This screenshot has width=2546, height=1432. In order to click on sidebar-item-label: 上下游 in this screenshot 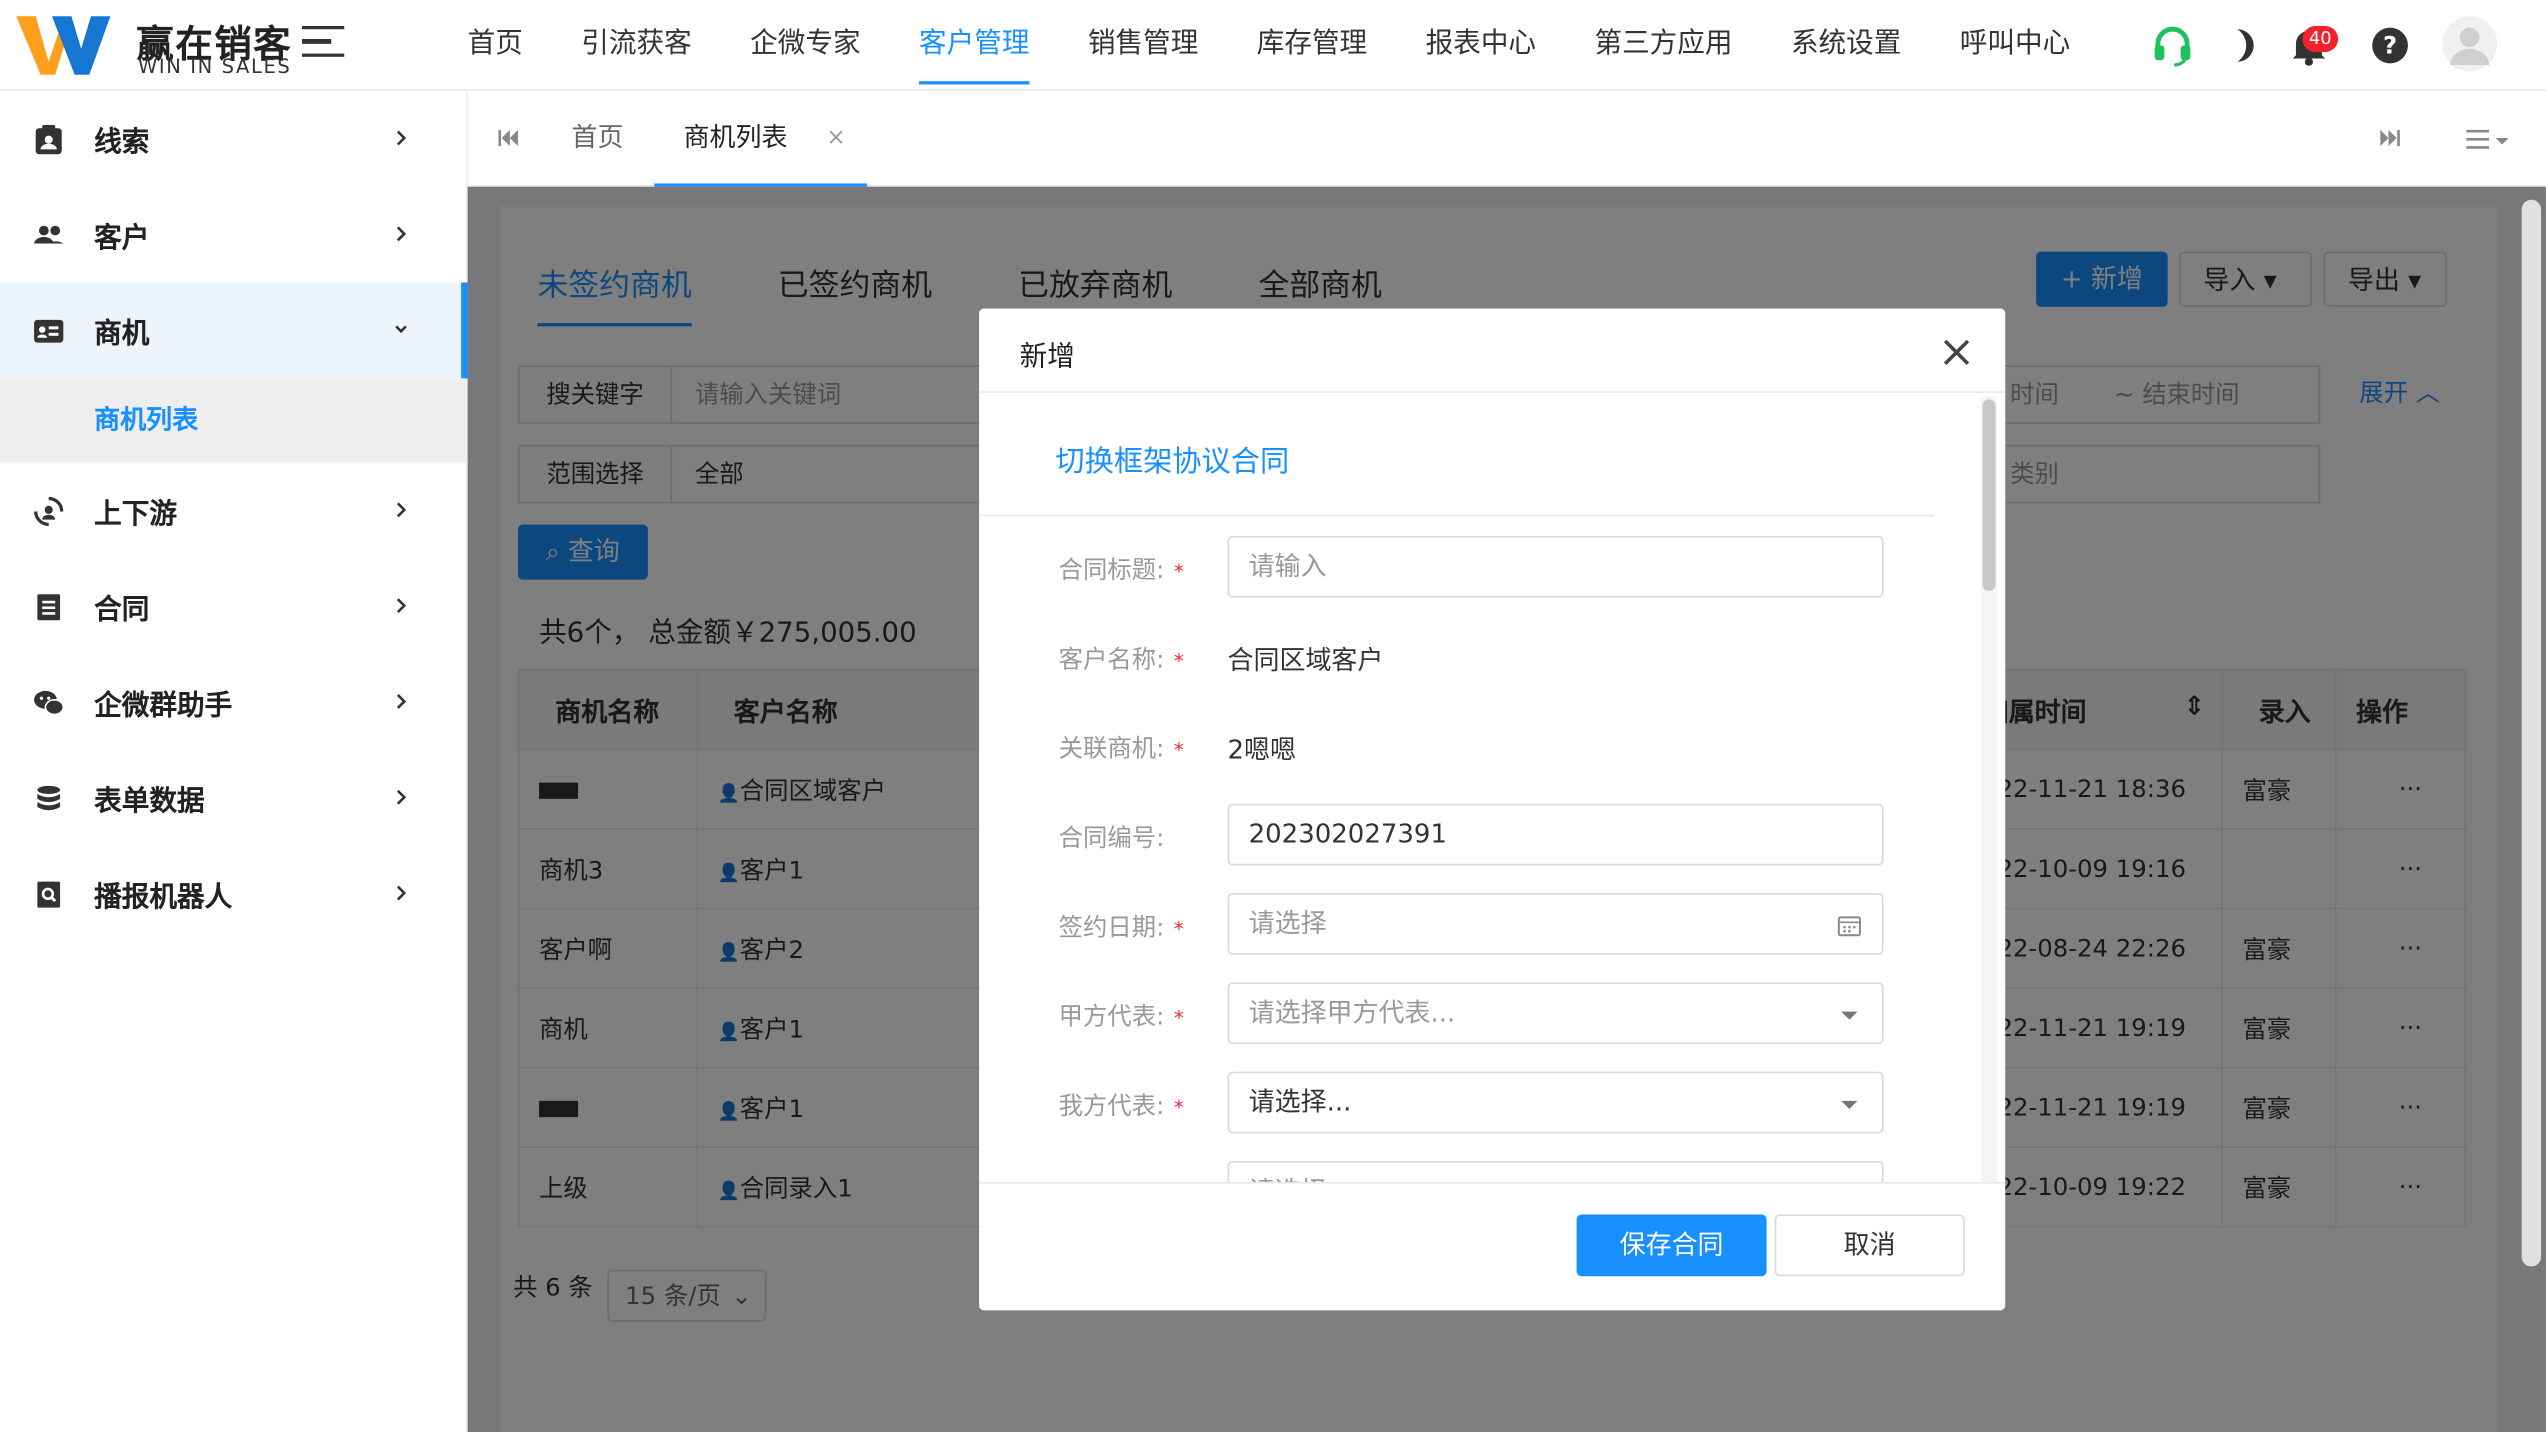, I will do `click(135, 514)`.